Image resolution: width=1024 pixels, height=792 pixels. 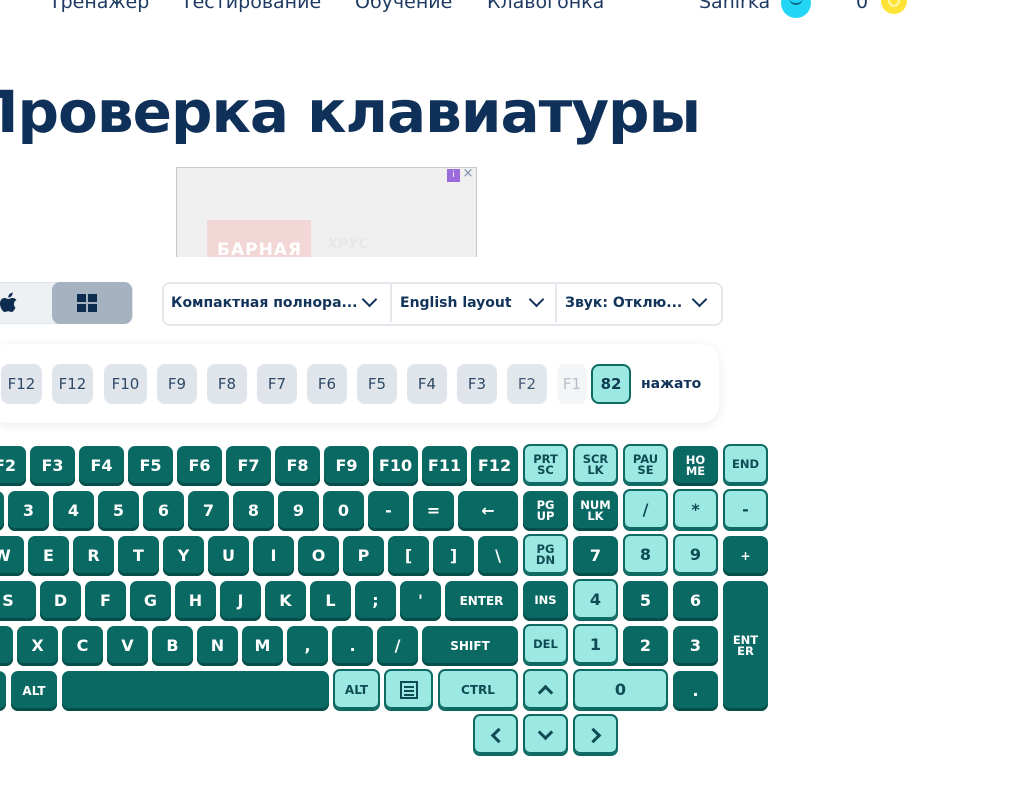 What do you see at coordinates (745, 465) in the screenshot?
I see `key-end: END` at bounding box center [745, 465].